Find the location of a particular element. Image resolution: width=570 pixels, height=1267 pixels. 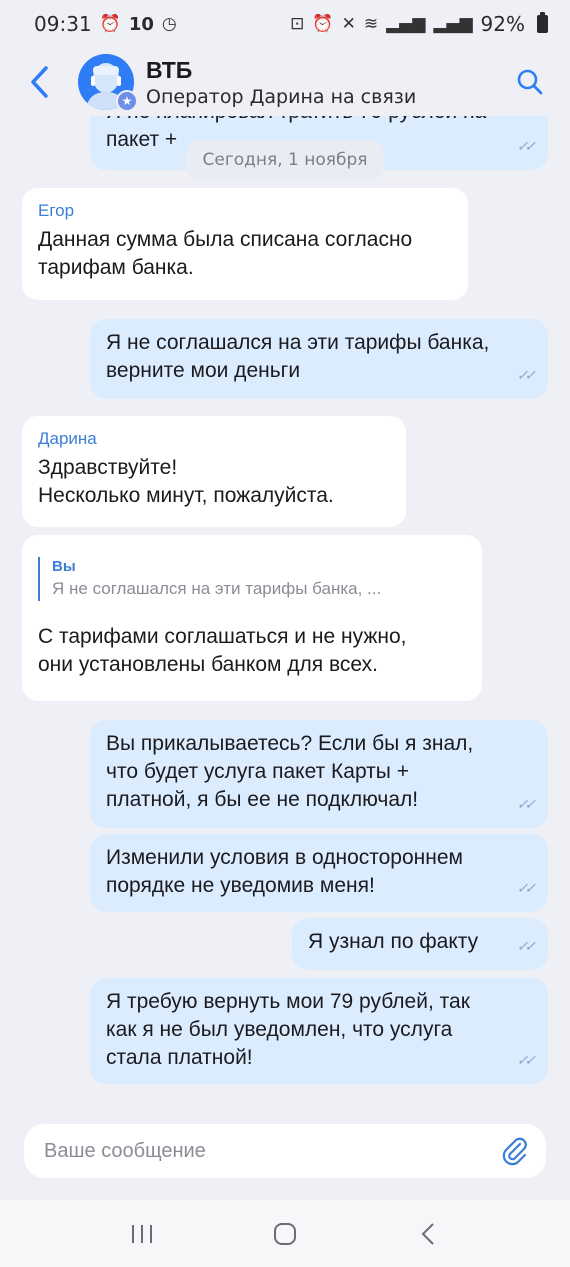

message-outgoing: Я узнал по факту ✓✓ is located at coordinates (420, 944).